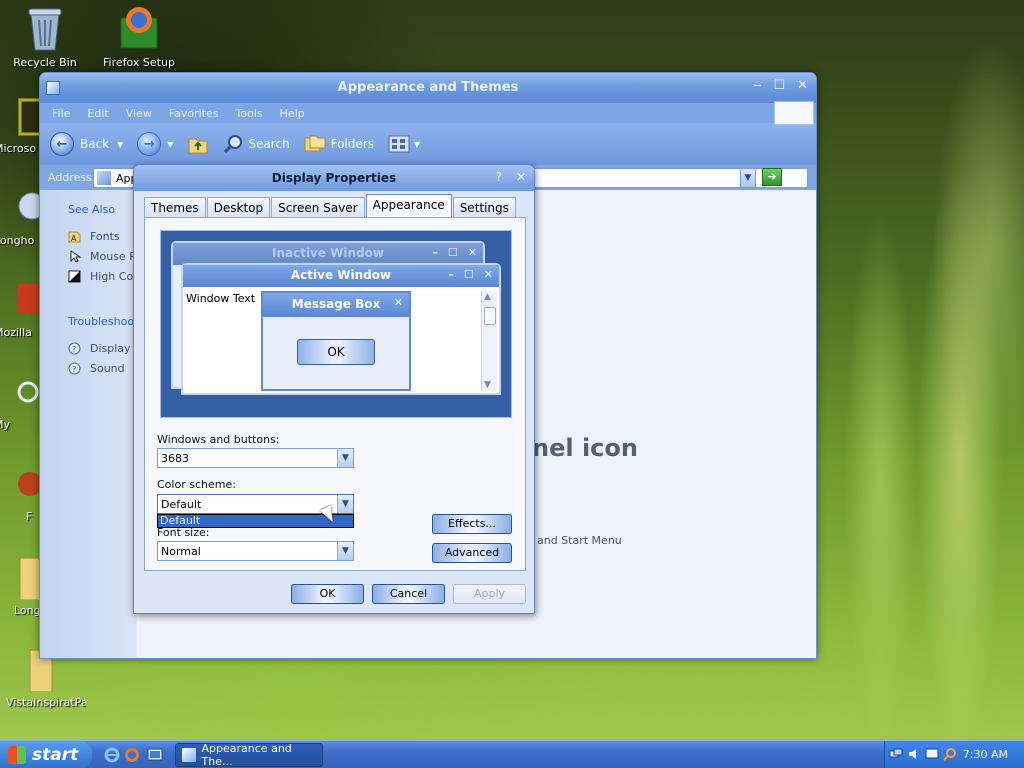 Image resolution: width=1024 pixels, height=768 pixels. I want to click on apply-button: Apply, so click(489, 594).